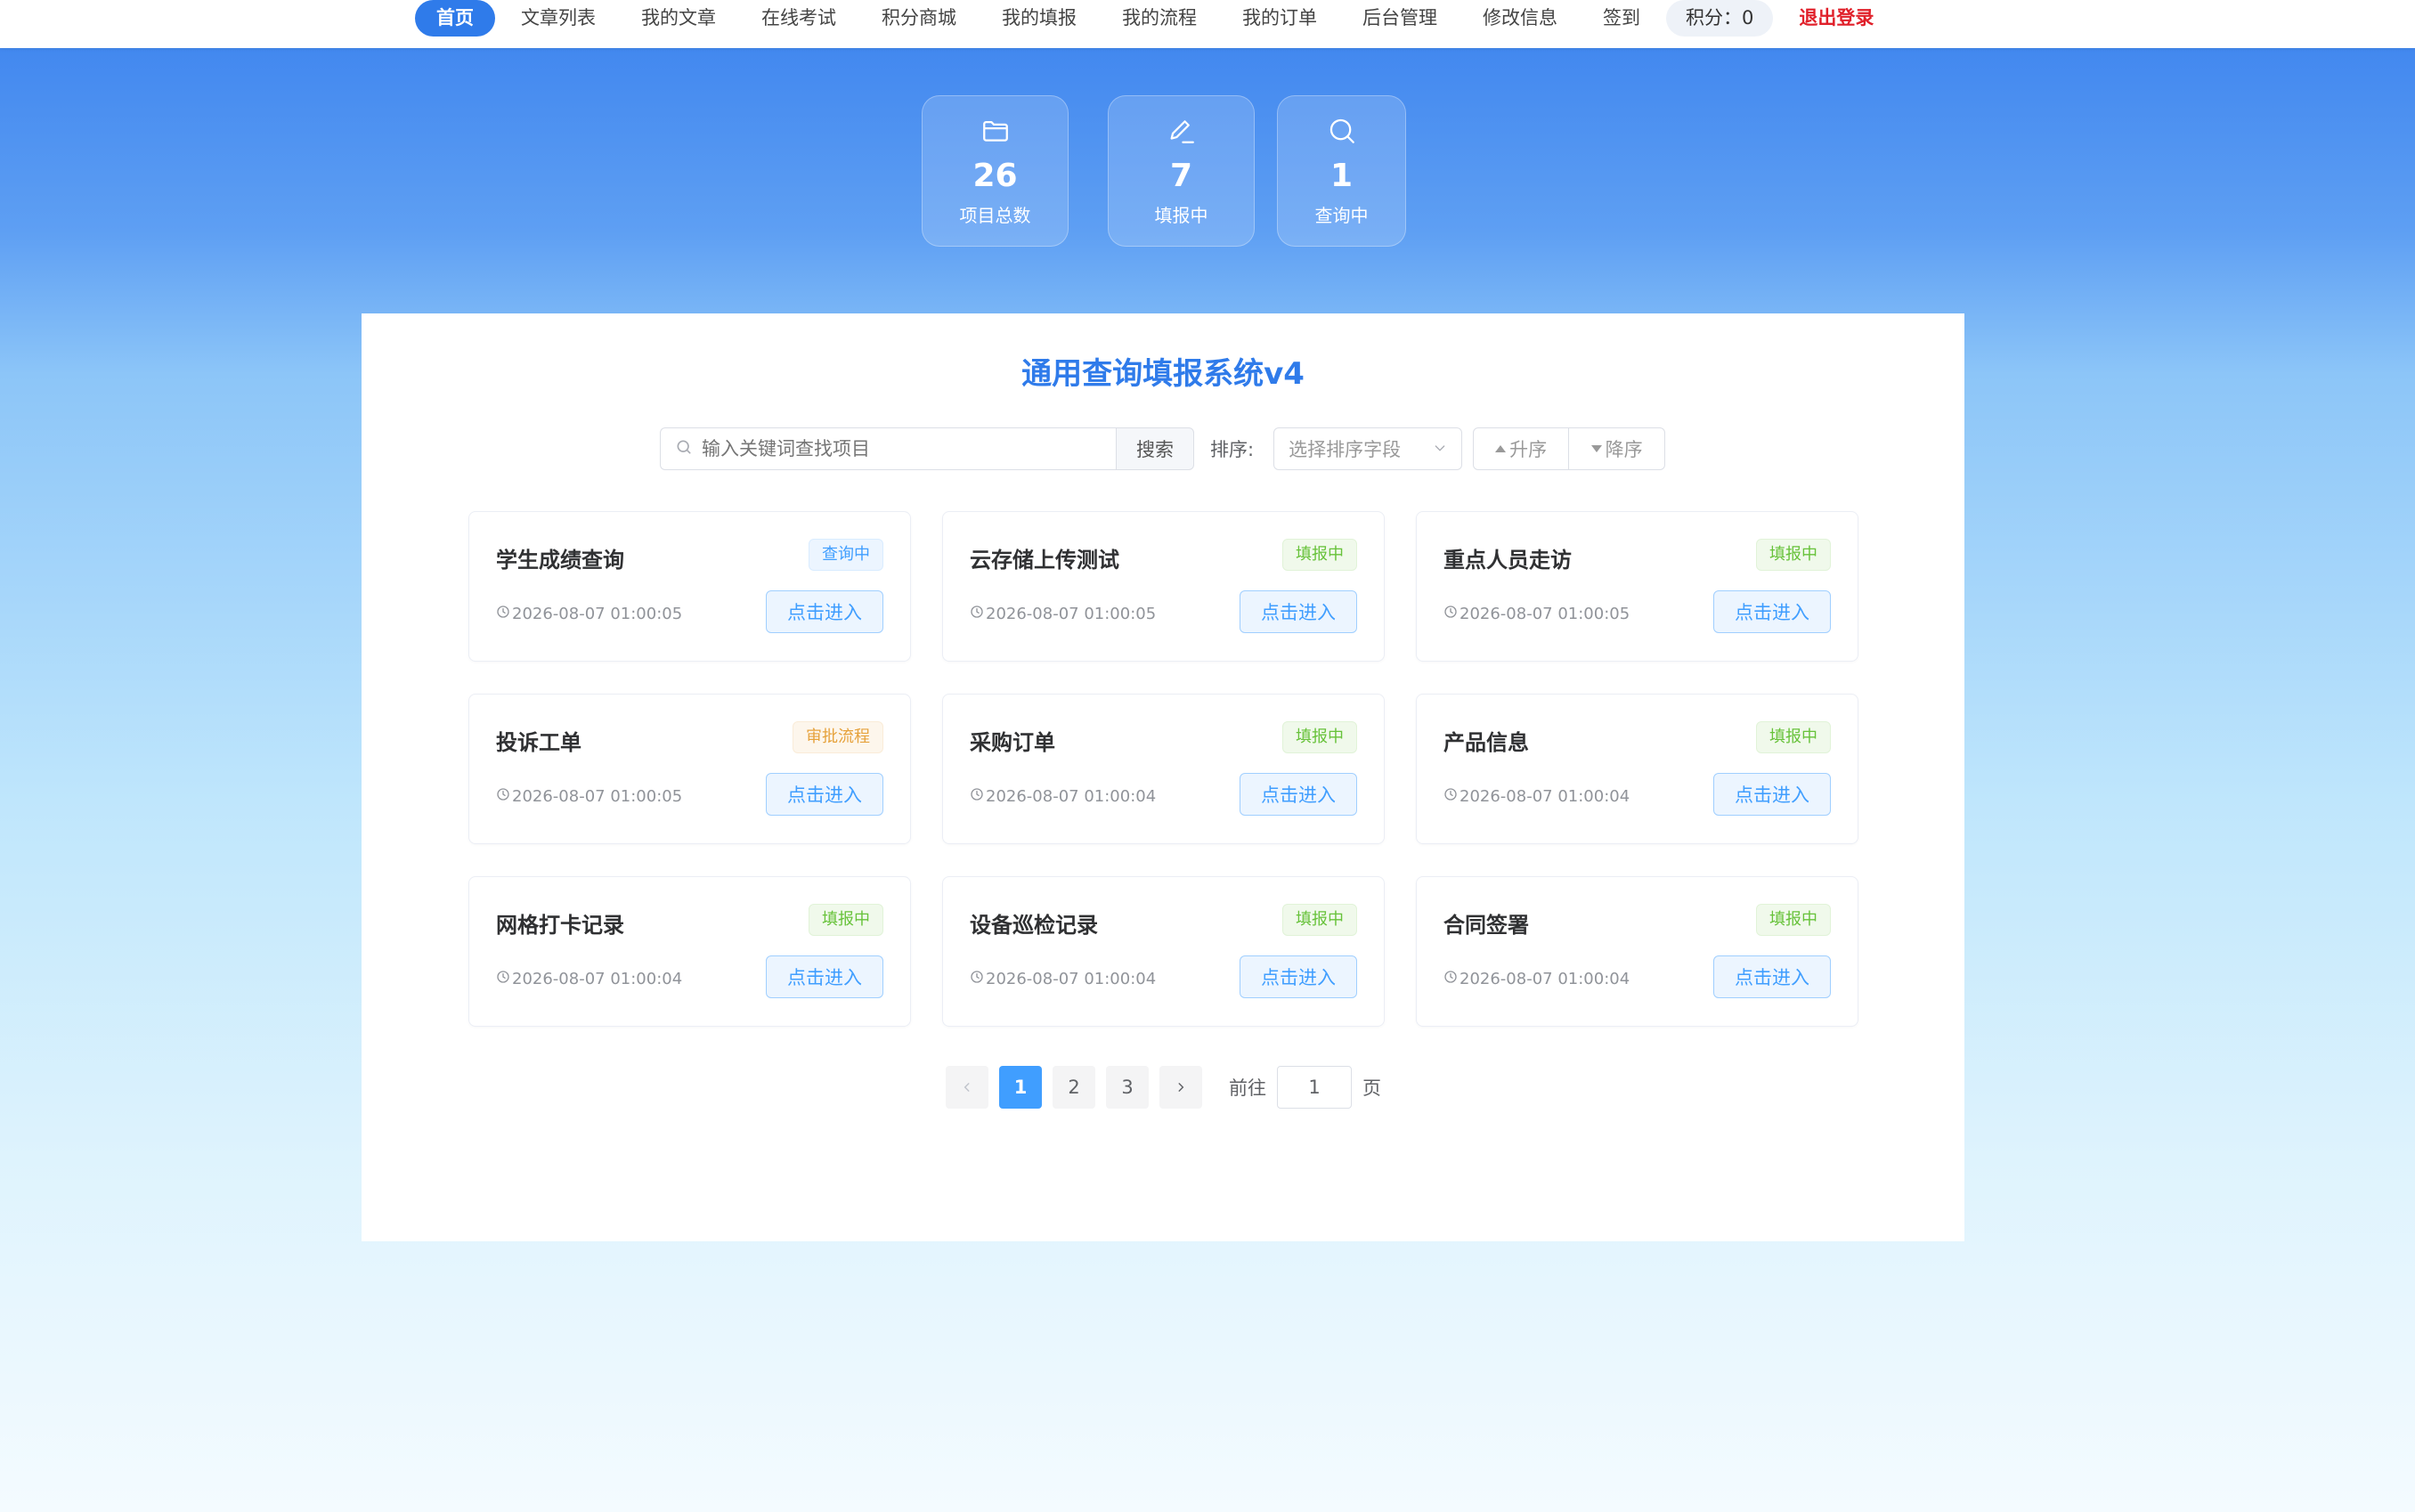 This screenshot has height=1512, width=2415. I want to click on nav-item: 修改信息, so click(1520, 18).